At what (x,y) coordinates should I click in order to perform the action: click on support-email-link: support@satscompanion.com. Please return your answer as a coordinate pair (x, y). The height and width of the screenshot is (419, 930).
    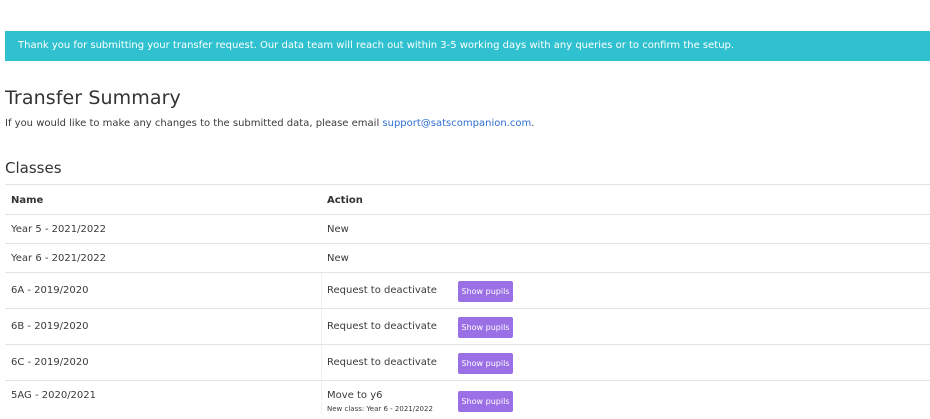
    Looking at the image, I should click on (456, 123).